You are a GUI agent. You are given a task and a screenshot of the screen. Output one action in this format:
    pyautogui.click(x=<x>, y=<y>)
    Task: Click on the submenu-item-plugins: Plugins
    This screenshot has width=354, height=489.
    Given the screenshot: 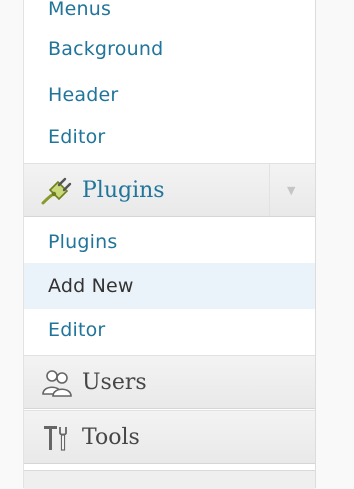 What is the action you would take?
    pyautogui.click(x=169, y=242)
    